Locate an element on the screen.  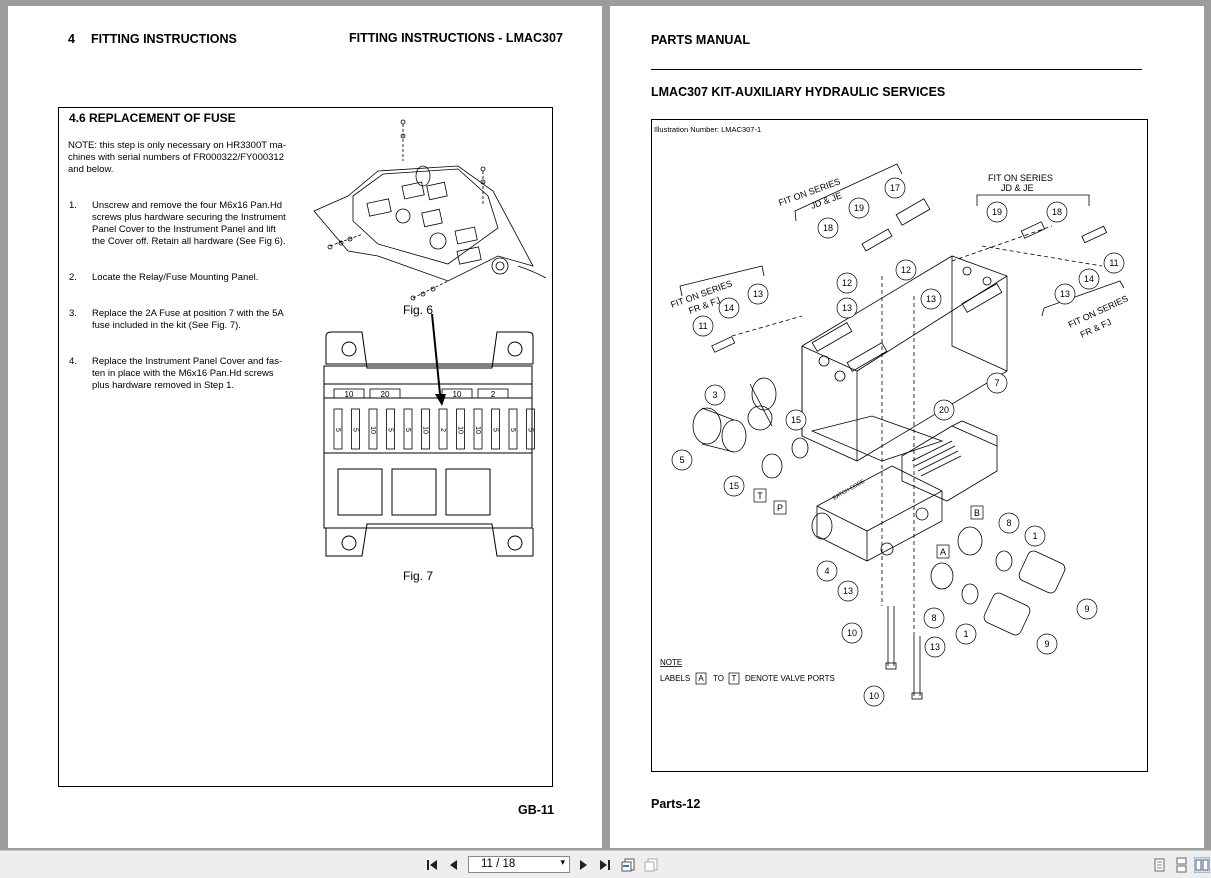
page-number-select: 11 / 18 ▾ is located at coordinates (519, 864).